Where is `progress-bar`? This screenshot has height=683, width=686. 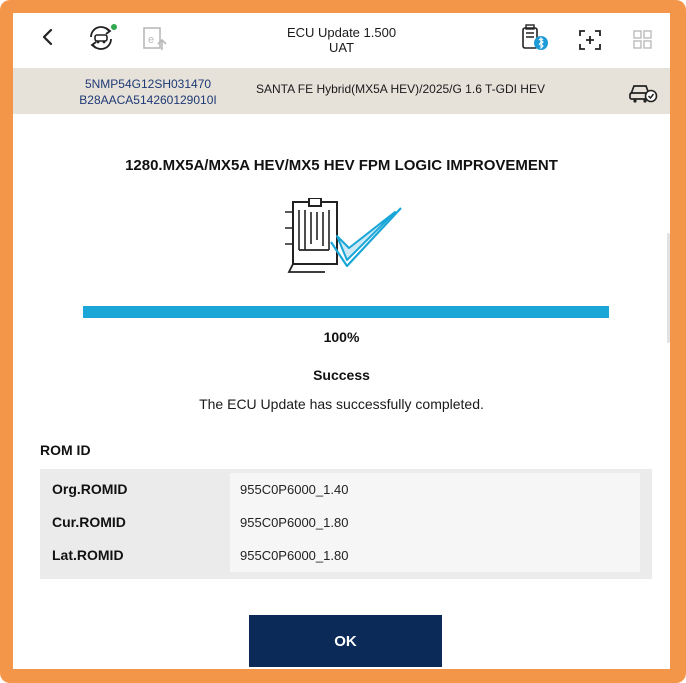 progress-bar is located at coordinates (346, 312).